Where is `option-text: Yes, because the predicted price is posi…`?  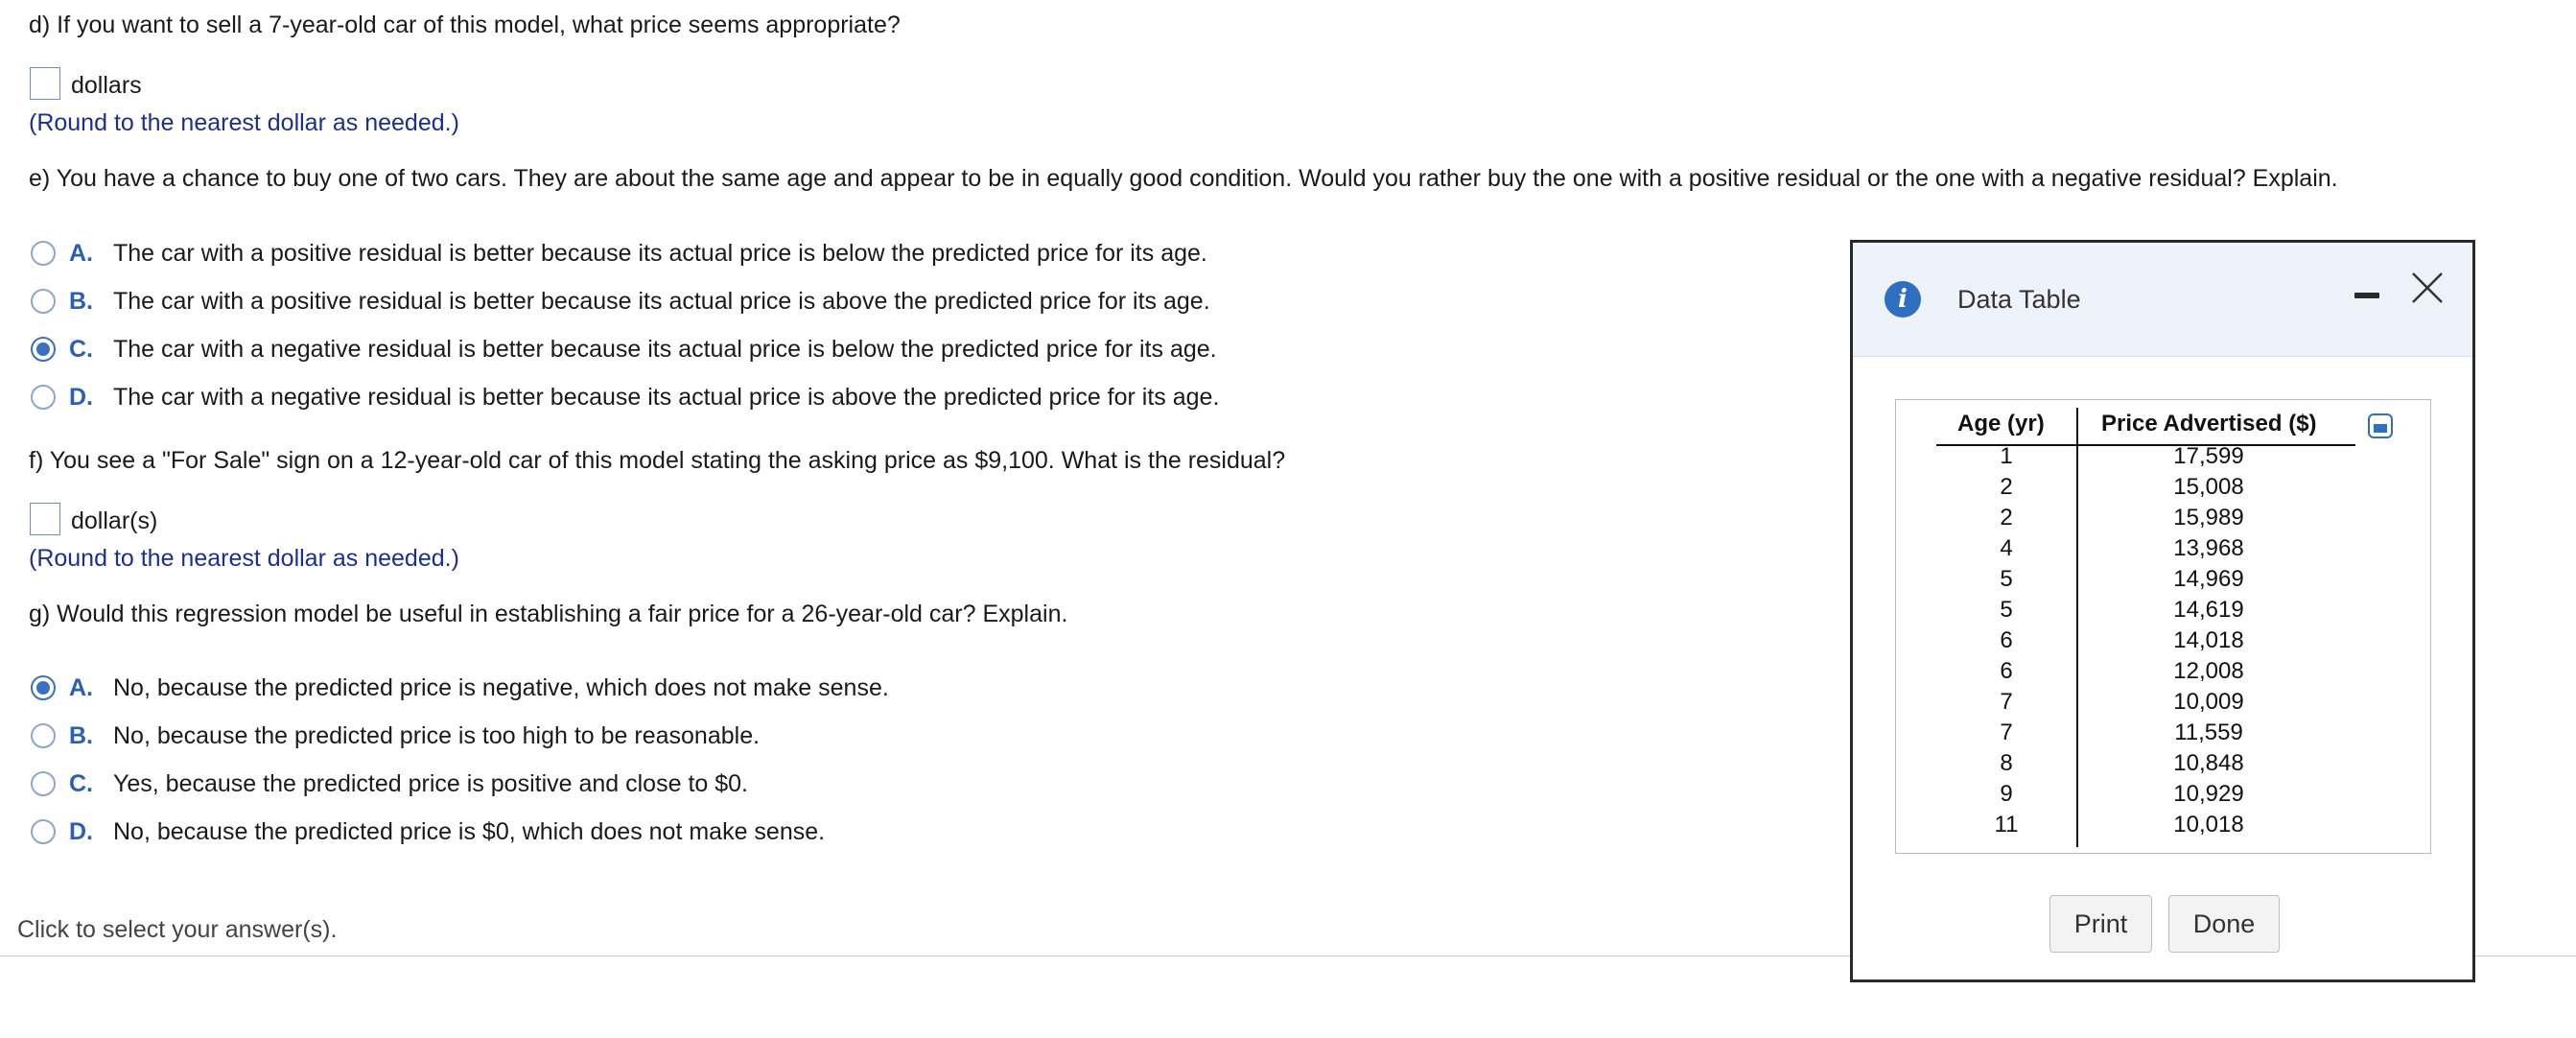
option-text: Yes, because the predicted price is posi… is located at coordinates (430, 783).